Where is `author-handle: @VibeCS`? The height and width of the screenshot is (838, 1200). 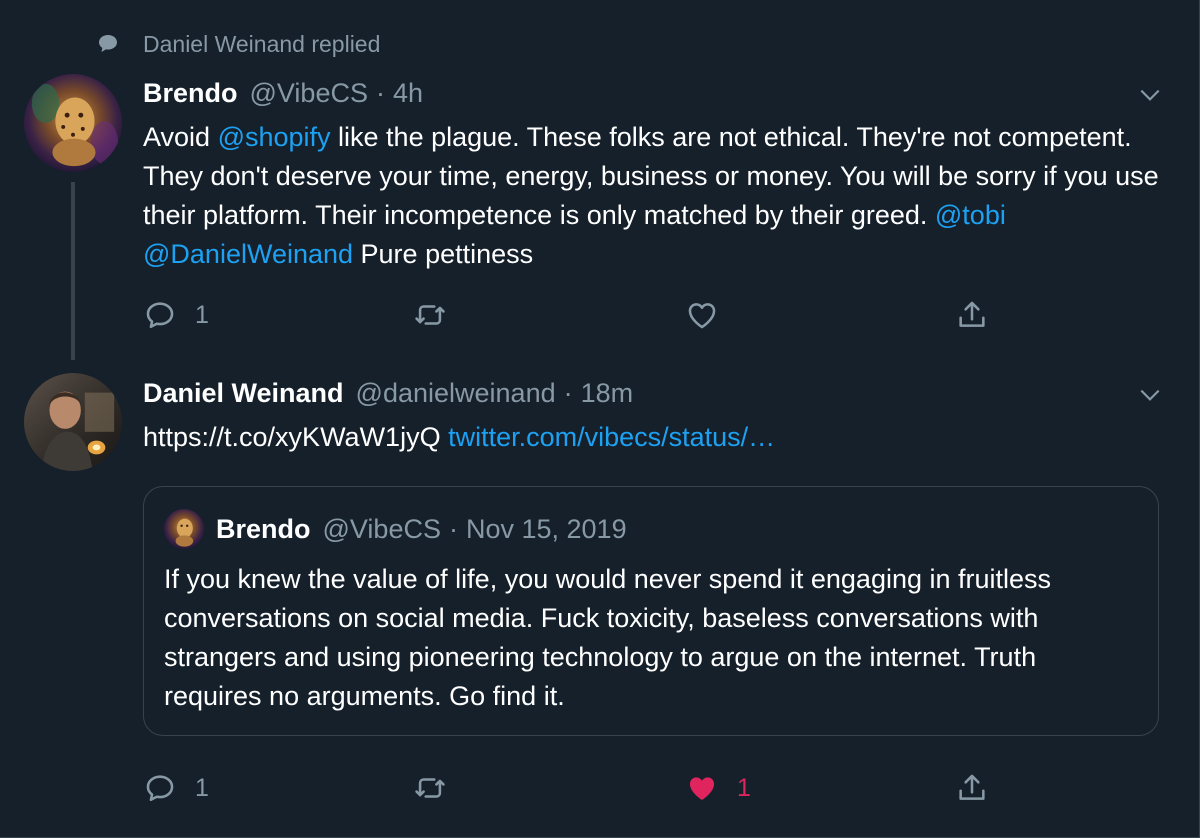
author-handle: @VibeCS is located at coordinates (309, 93).